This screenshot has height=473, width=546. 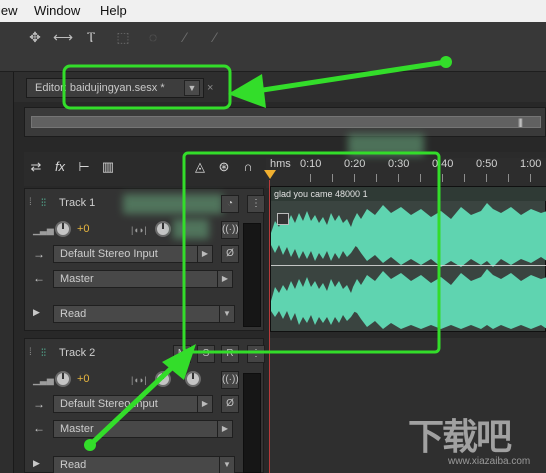 I want to click on track-2-output-select: Master, so click(x=136, y=429).